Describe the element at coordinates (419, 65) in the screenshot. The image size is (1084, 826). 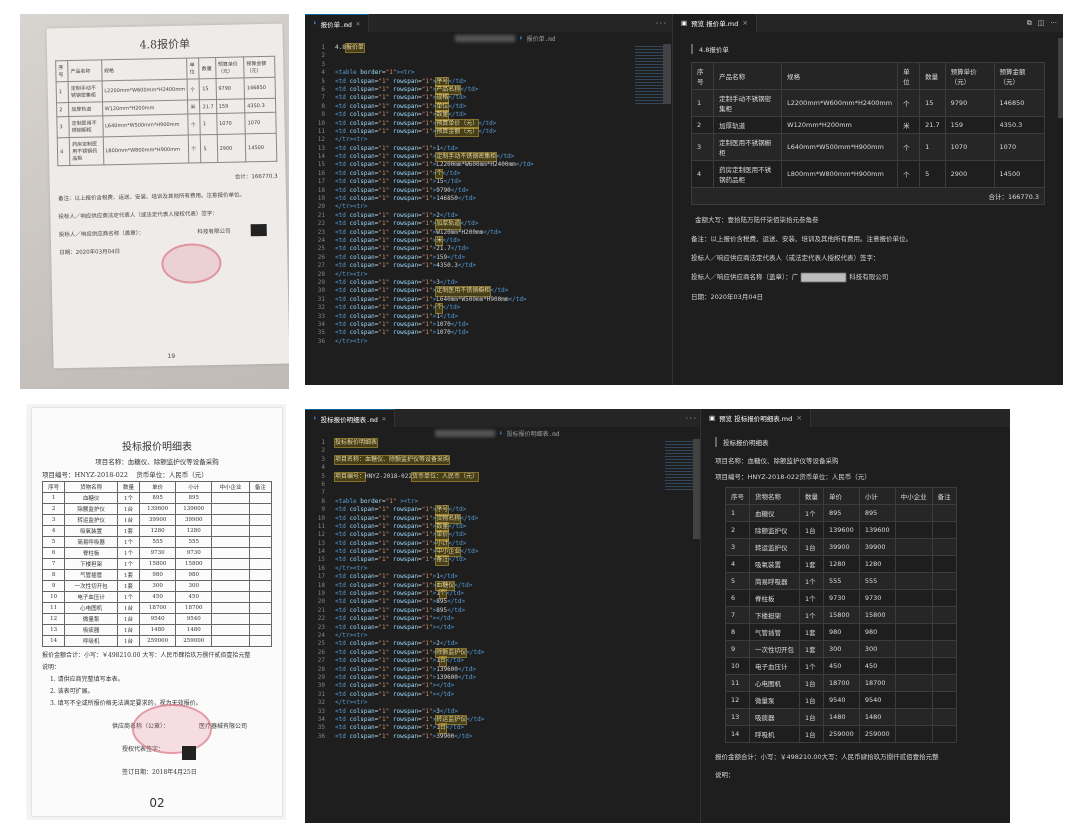
I see `code-line: 3` at that location.